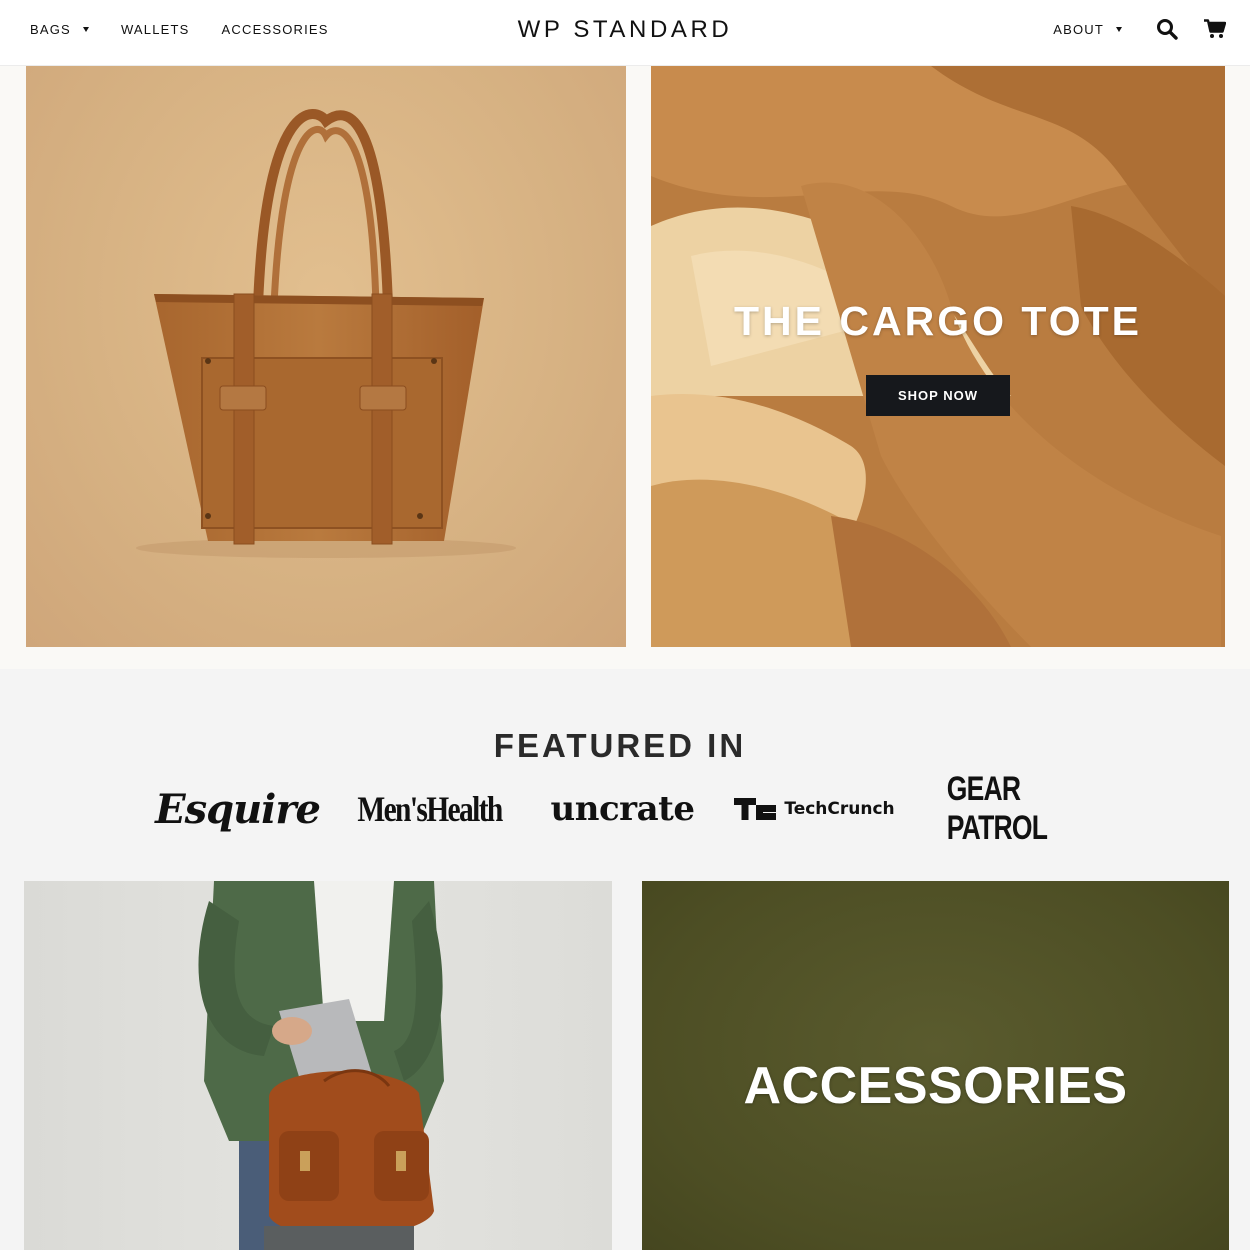  Describe the element at coordinates (1078, 29) in the screenshot. I see `nav-about-label: ABOUT` at that location.